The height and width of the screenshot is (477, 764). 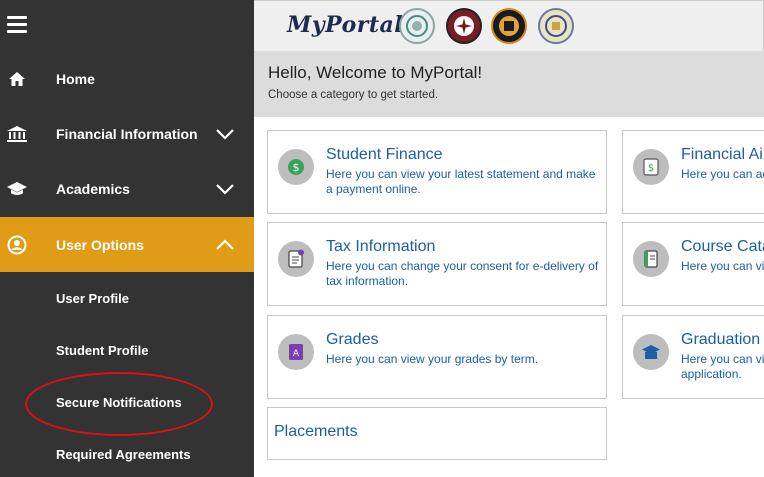 I want to click on tax-document-icon, so click(x=296, y=259).